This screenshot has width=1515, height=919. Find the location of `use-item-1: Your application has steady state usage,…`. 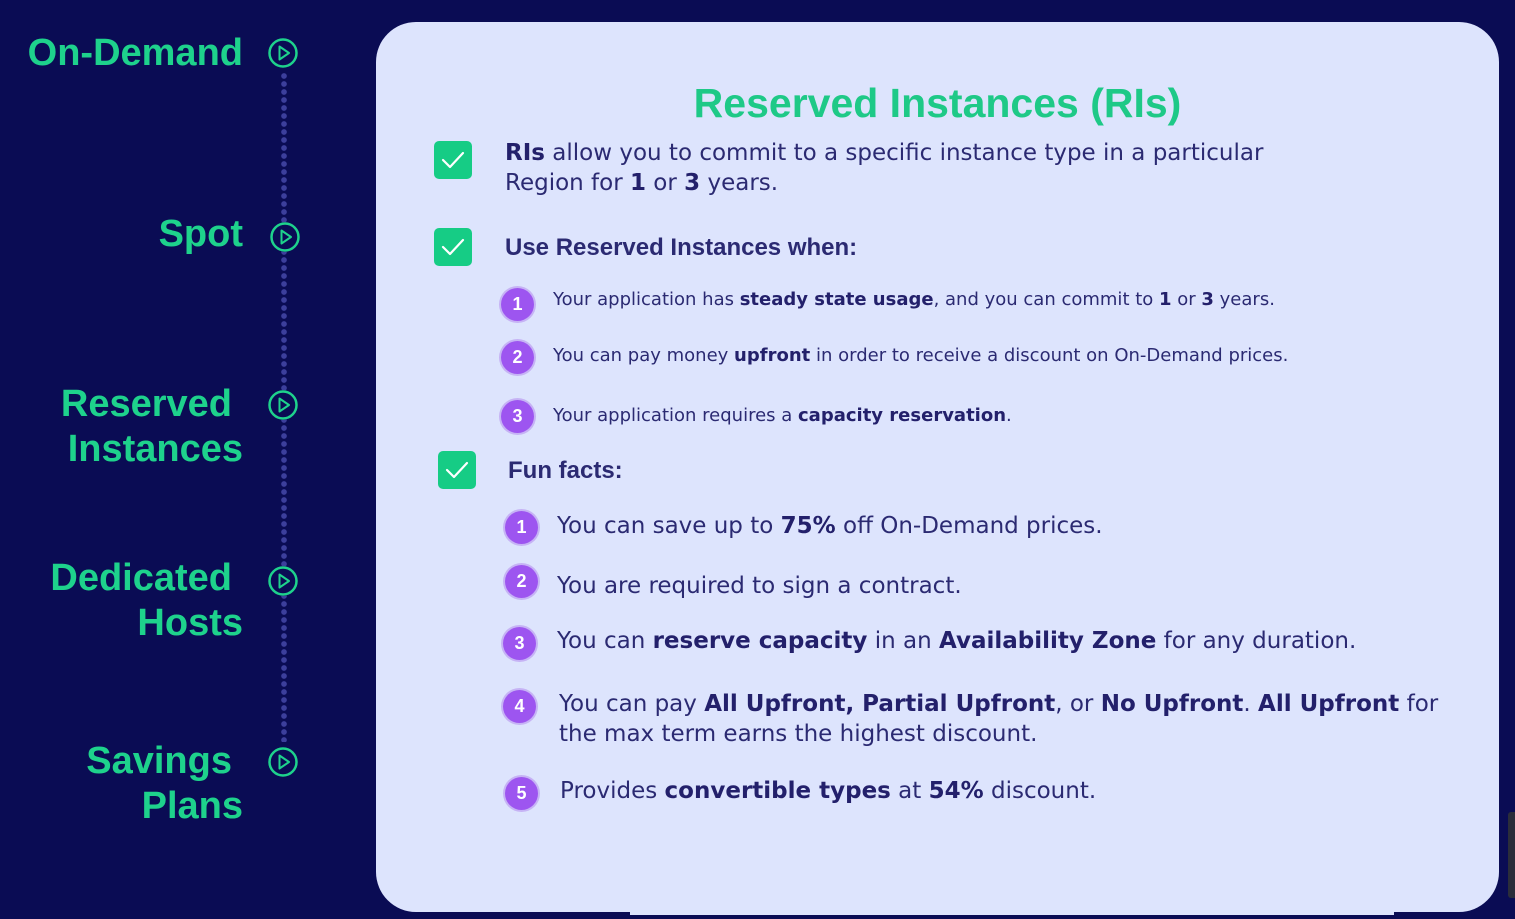

use-item-1: Your application has steady state usage,… is located at coordinates (914, 299).